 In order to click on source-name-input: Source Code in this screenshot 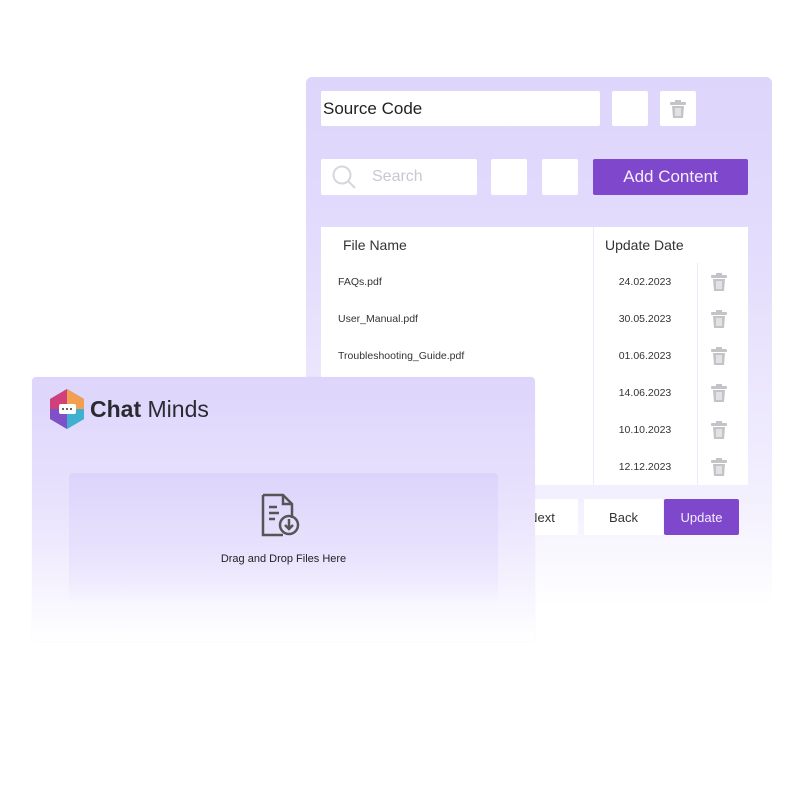, I will do `click(460, 108)`.